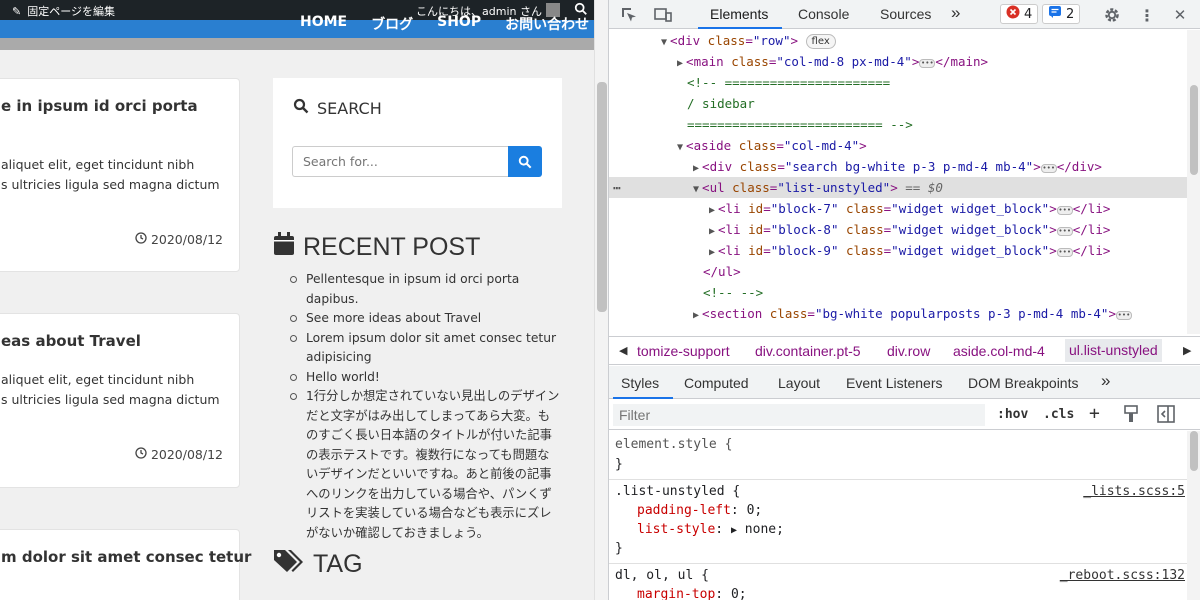 The image size is (1200, 600). What do you see at coordinates (1094, 413) in the screenshot?
I see `new-style-rule-icon: +` at bounding box center [1094, 413].